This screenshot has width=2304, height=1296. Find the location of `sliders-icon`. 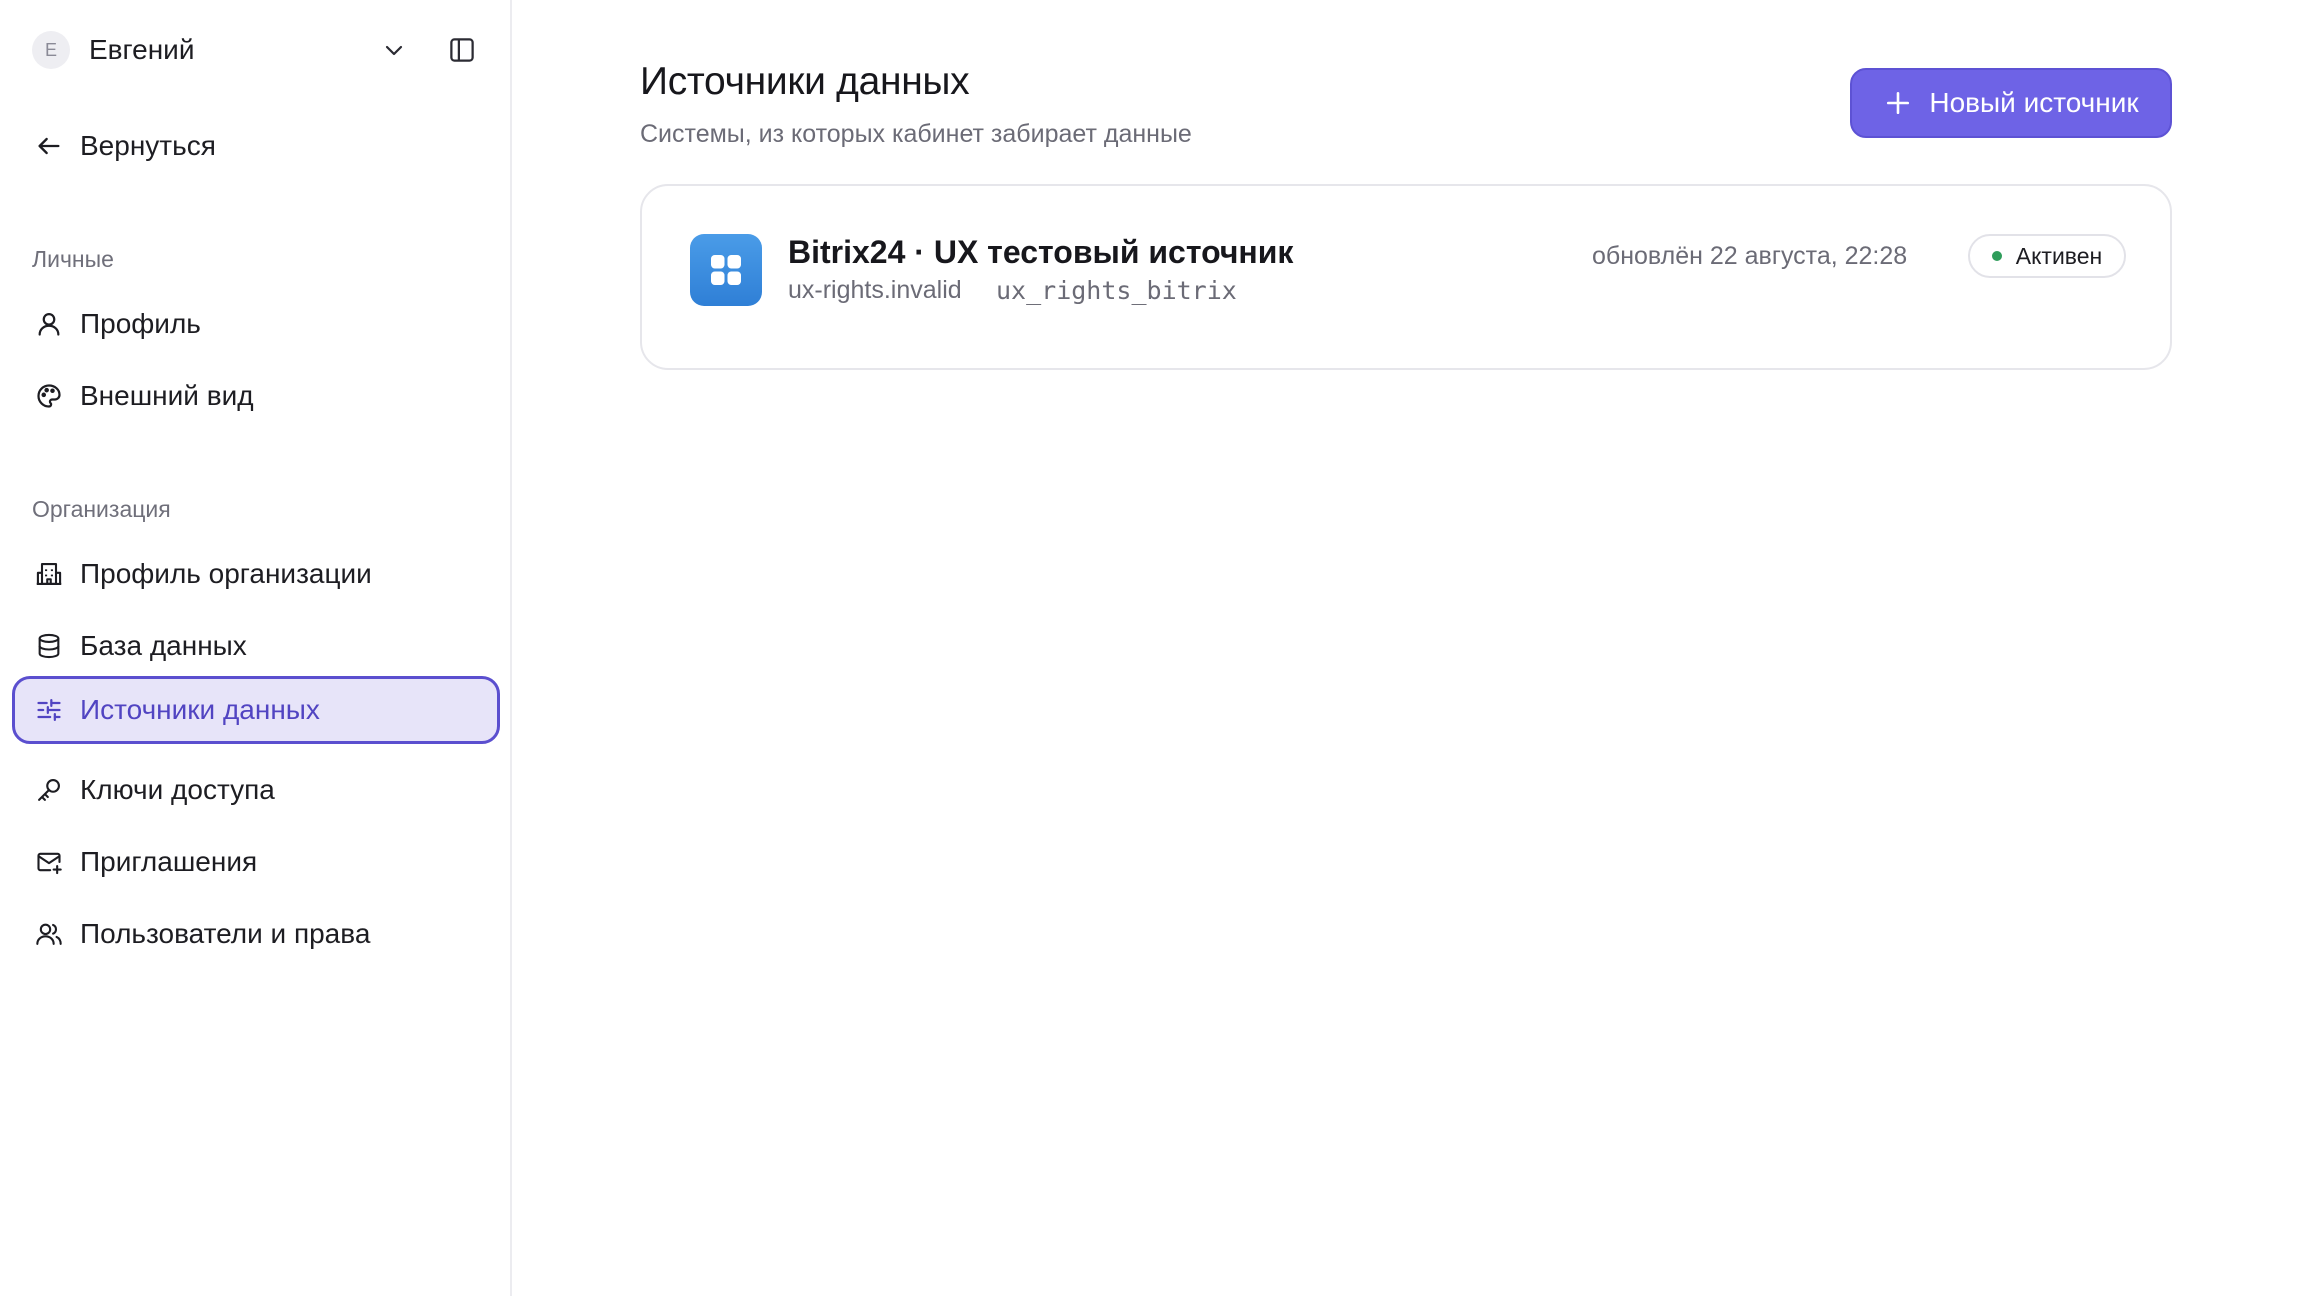

sliders-icon is located at coordinates (49, 710).